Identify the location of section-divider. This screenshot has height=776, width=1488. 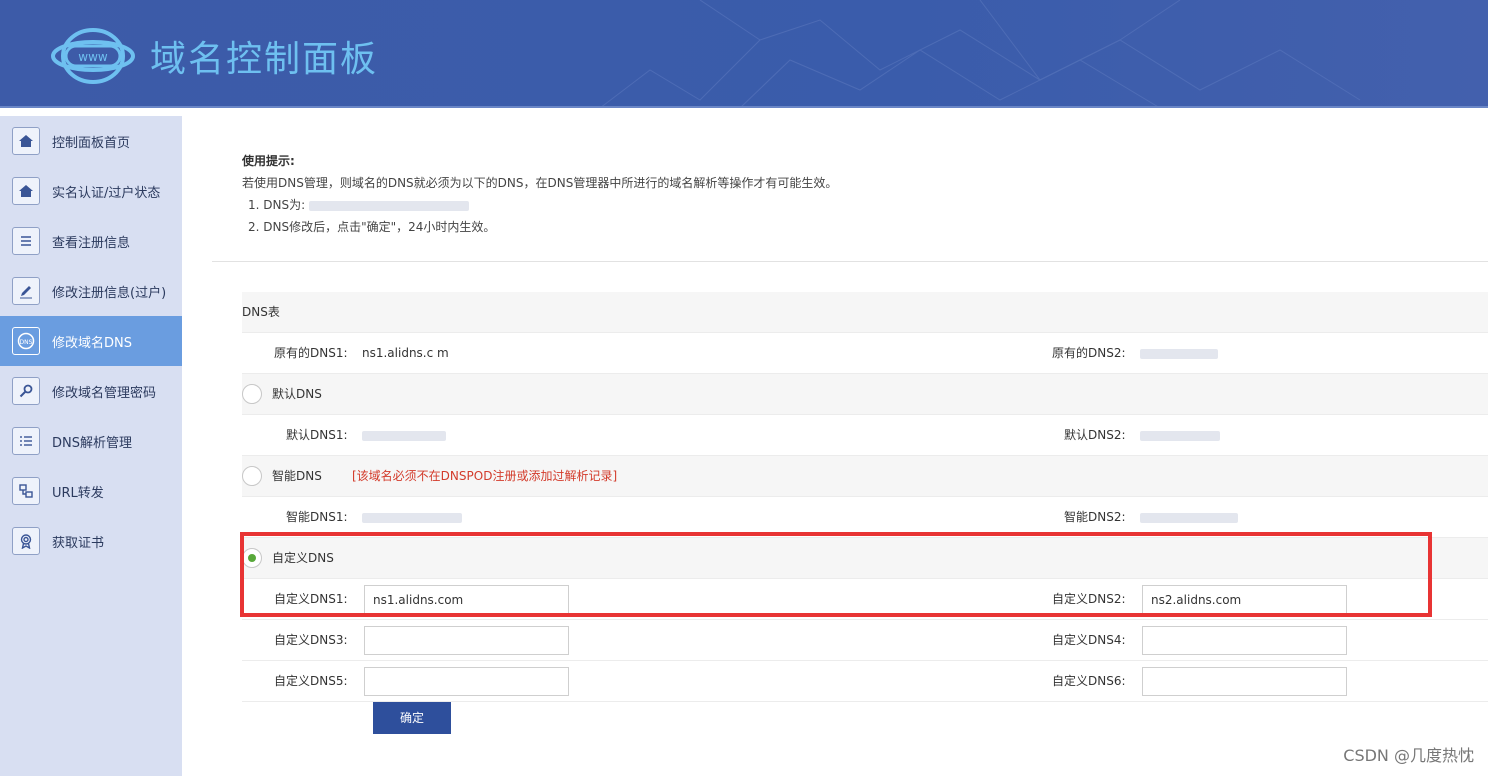
(850, 261).